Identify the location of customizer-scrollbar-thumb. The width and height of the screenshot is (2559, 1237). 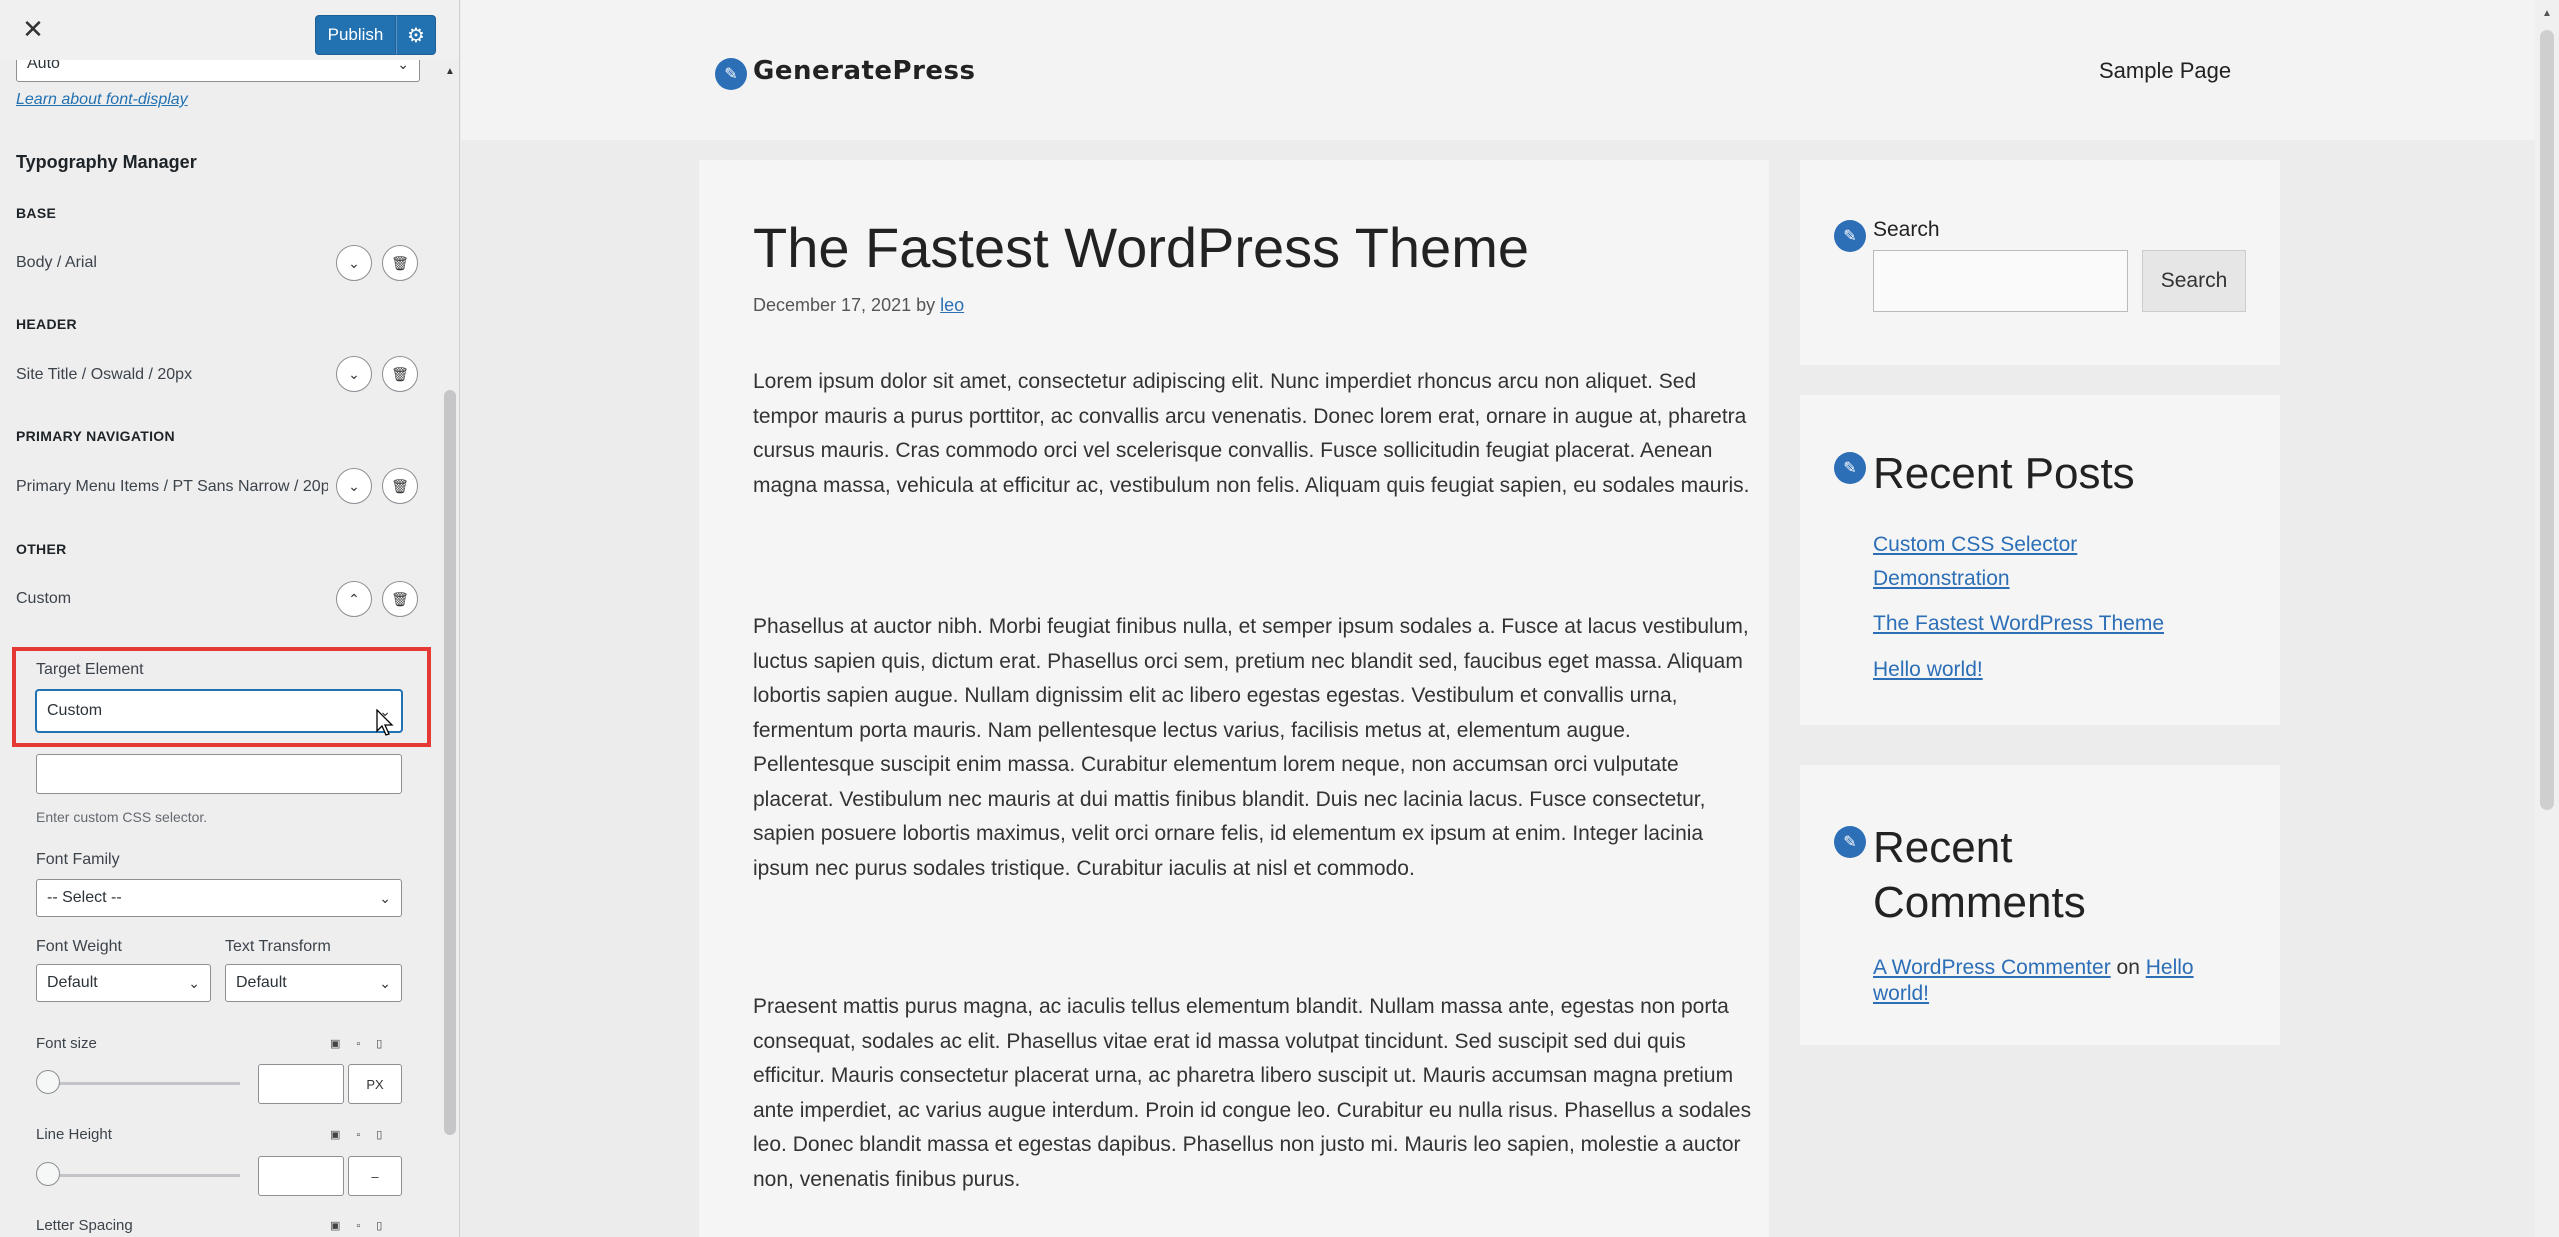
(450, 762).